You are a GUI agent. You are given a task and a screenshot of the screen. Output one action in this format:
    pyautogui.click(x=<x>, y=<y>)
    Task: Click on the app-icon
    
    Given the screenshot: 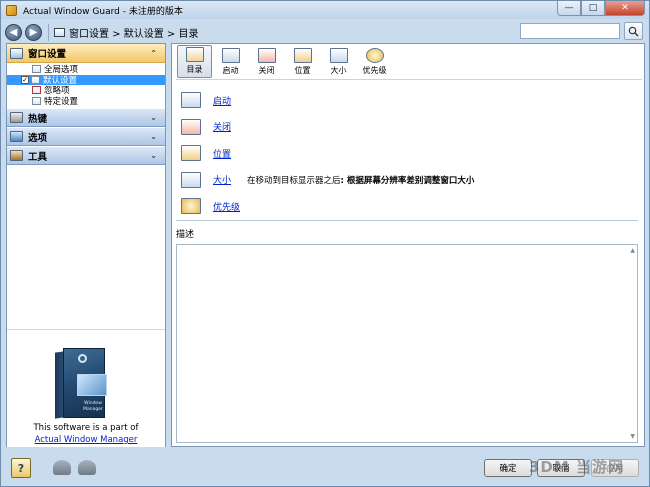 What is the action you would take?
    pyautogui.click(x=11, y=10)
    